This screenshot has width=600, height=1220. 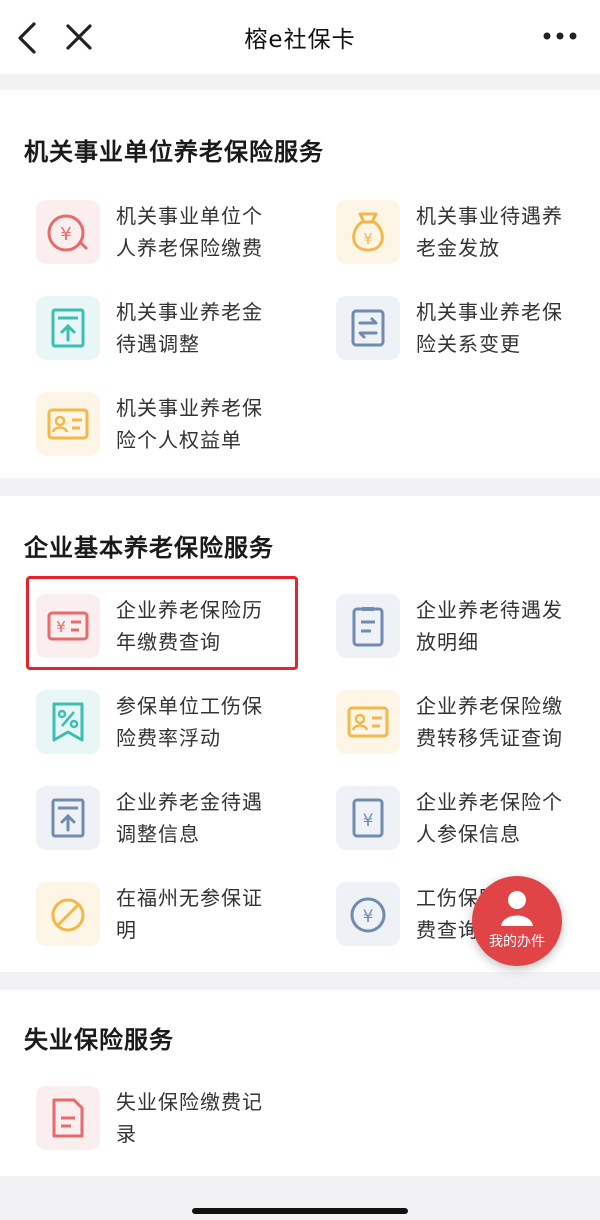 What do you see at coordinates (174, 152) in the screenshot?
I see `section-title: 机关事业单位养老保险服务` at bounding box center [174, 152].